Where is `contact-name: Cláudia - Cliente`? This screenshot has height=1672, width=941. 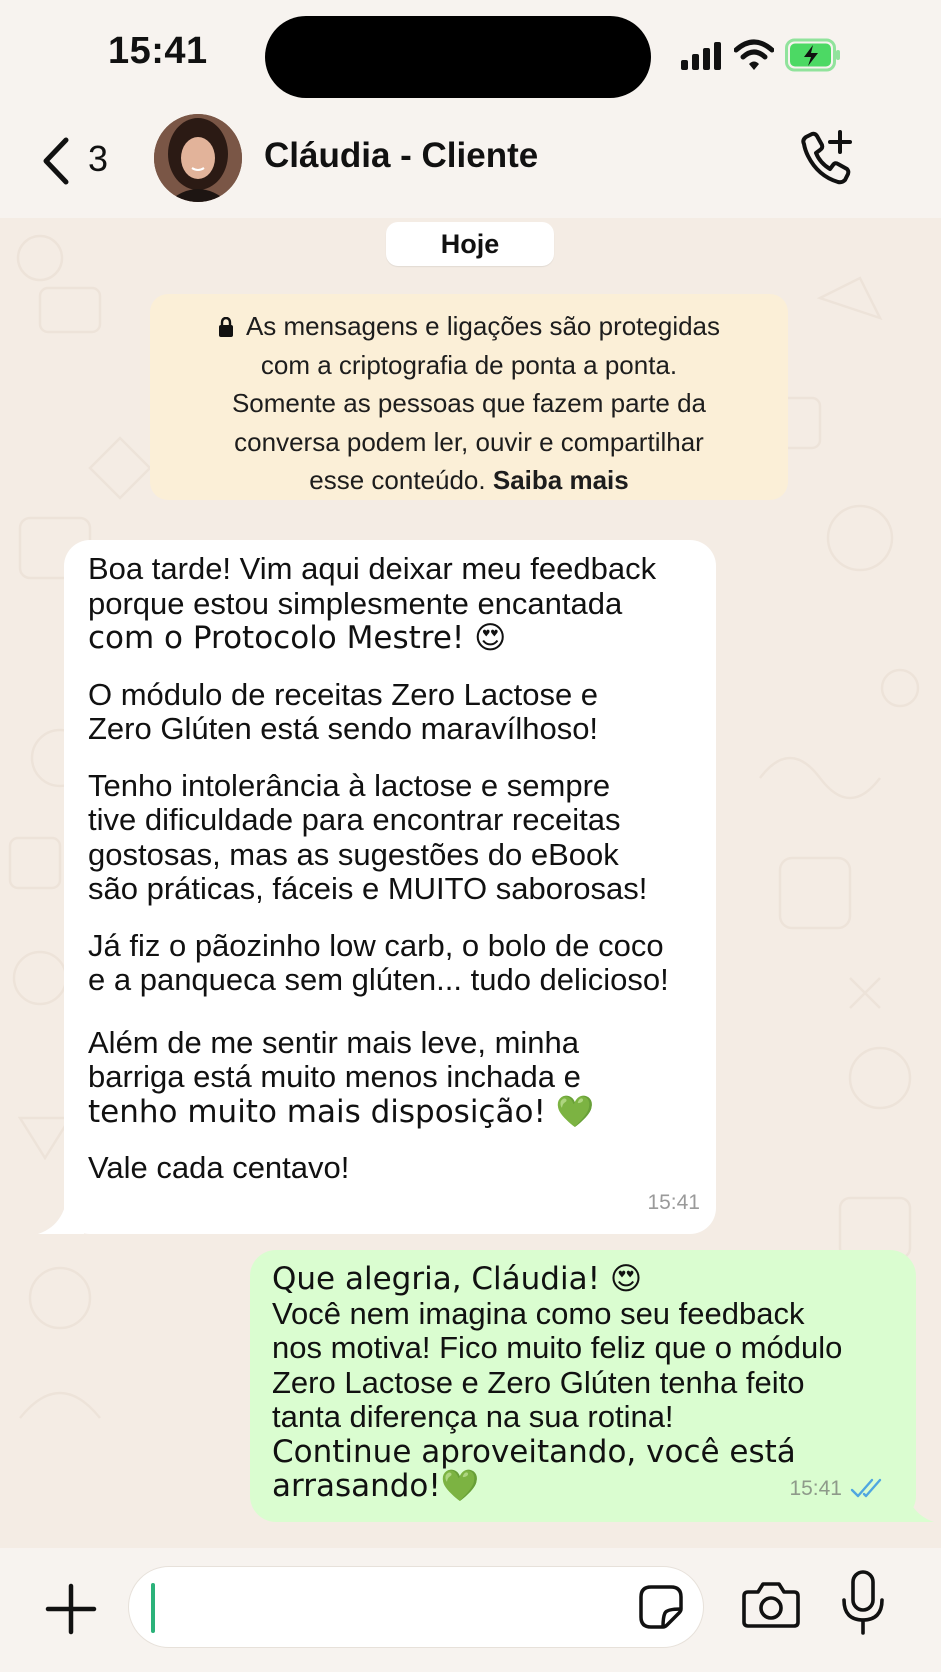
contact-name: Cláudia - Cliente is located at coordinates (401, 156).